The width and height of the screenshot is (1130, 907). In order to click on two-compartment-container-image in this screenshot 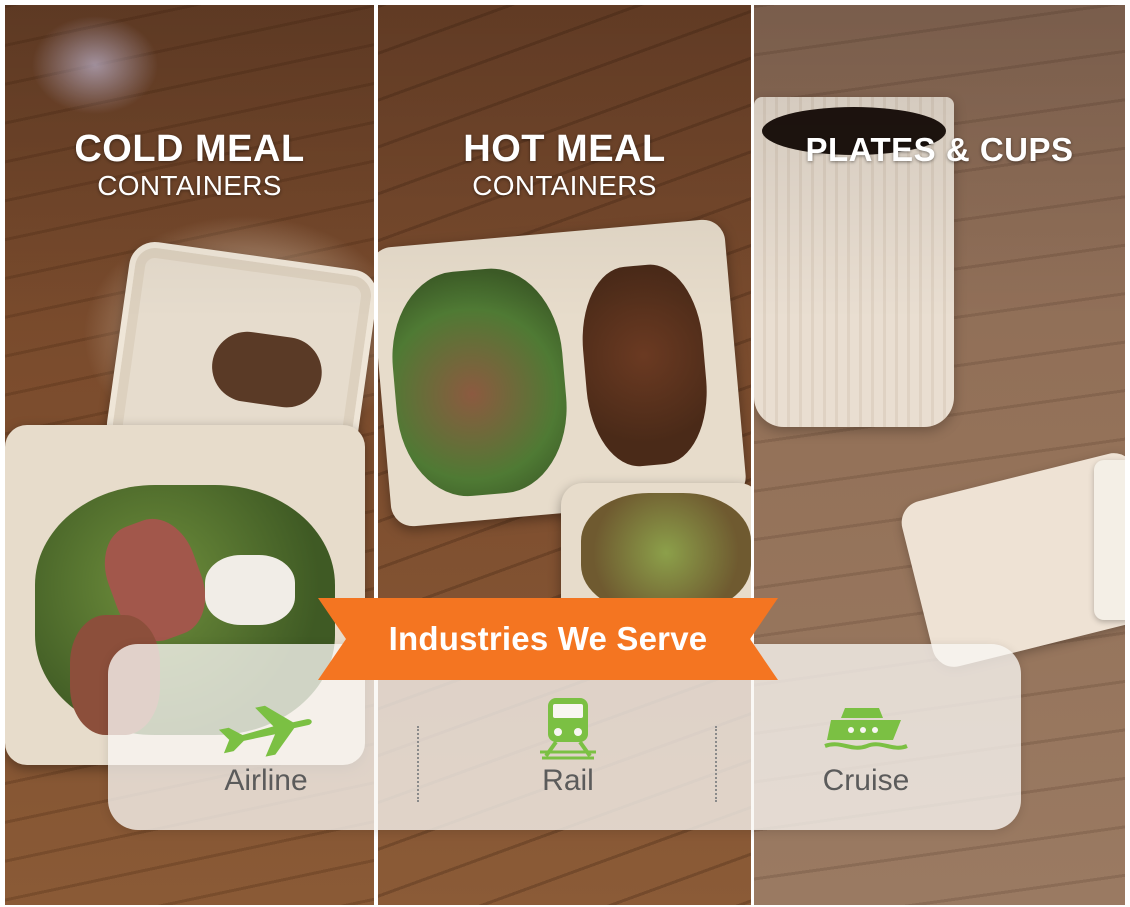, I will do `click(563, 373)`.